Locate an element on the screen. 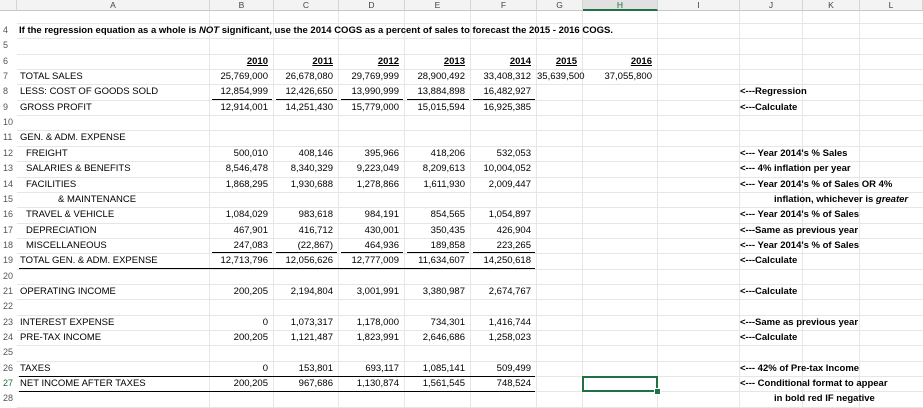  value-salaries-2012: 9,223,049 is located at coordinates (369, 169).